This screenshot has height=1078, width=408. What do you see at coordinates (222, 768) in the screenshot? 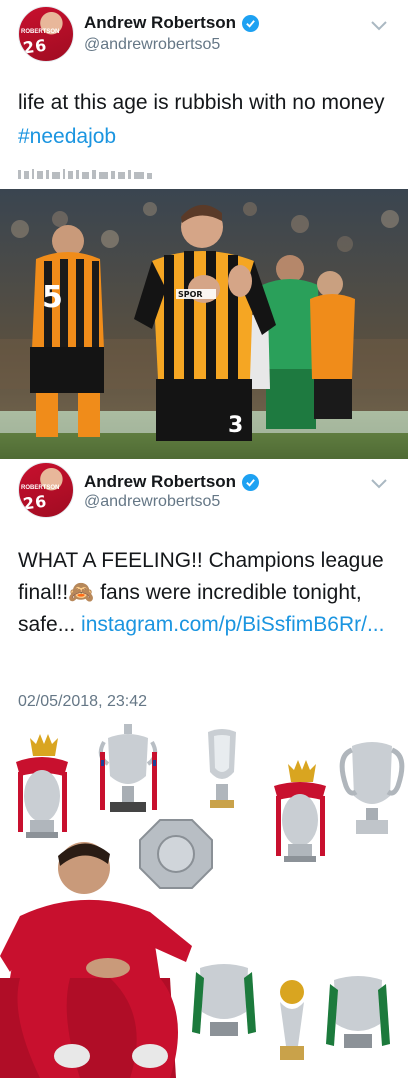
I see `uefa-super-cup-trophy-icon` at bounding box center [222, 768].